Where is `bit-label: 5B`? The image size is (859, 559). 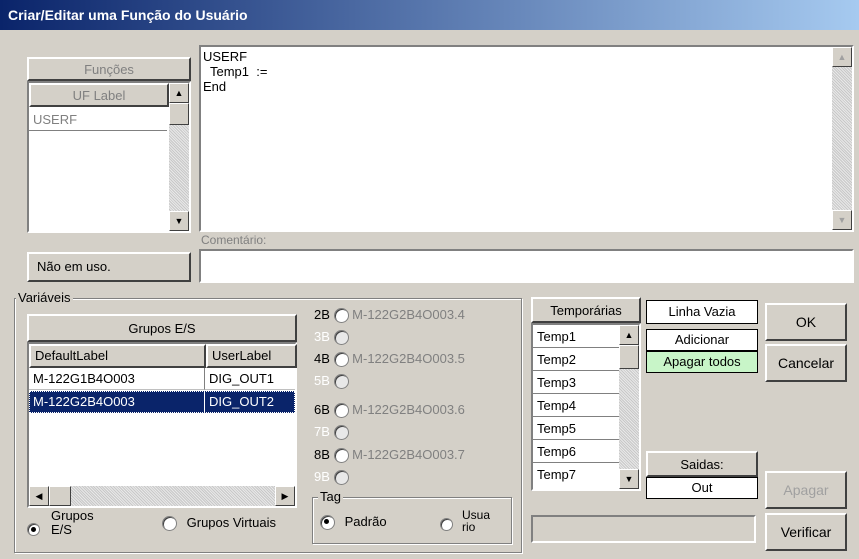 bit-label: 5B is located at coordinates (322, 380).